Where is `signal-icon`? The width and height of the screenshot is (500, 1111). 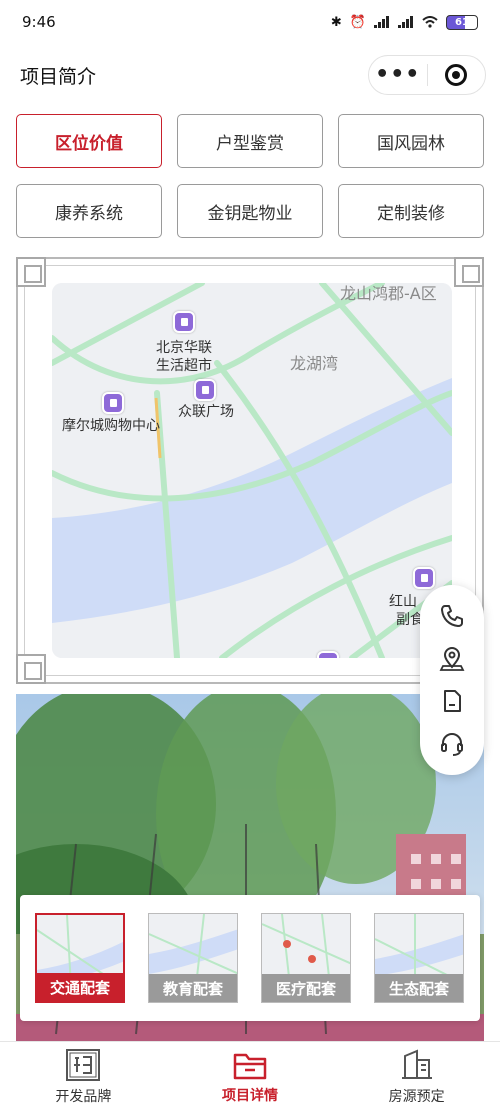
signal-icon is located at coordinates (381, 22).